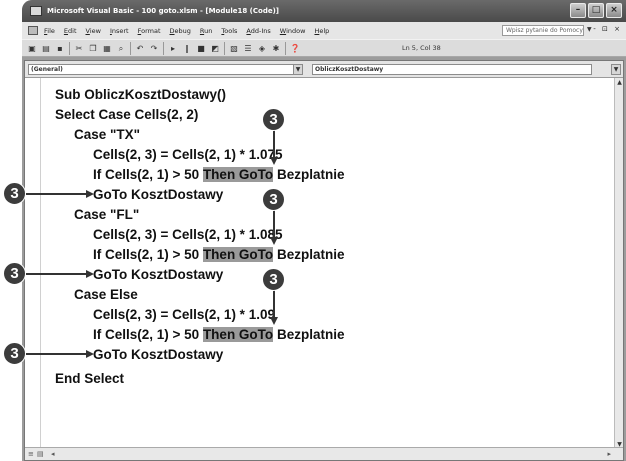  I want to click on procedure-view-icon: ≡, so click(31, 454).